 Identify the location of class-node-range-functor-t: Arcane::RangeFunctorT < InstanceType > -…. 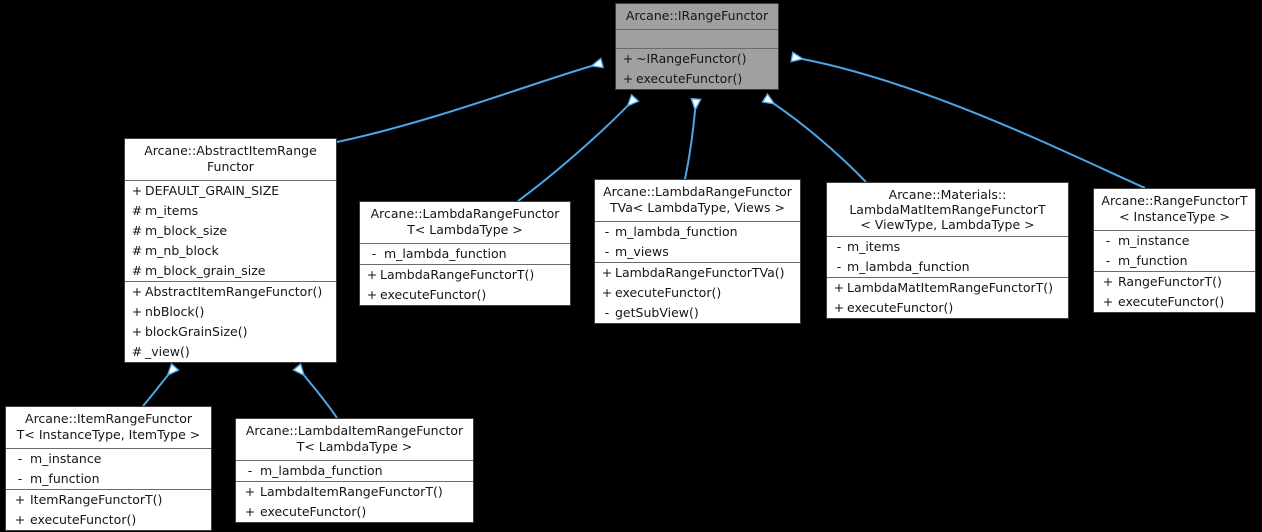
(1174, 250).